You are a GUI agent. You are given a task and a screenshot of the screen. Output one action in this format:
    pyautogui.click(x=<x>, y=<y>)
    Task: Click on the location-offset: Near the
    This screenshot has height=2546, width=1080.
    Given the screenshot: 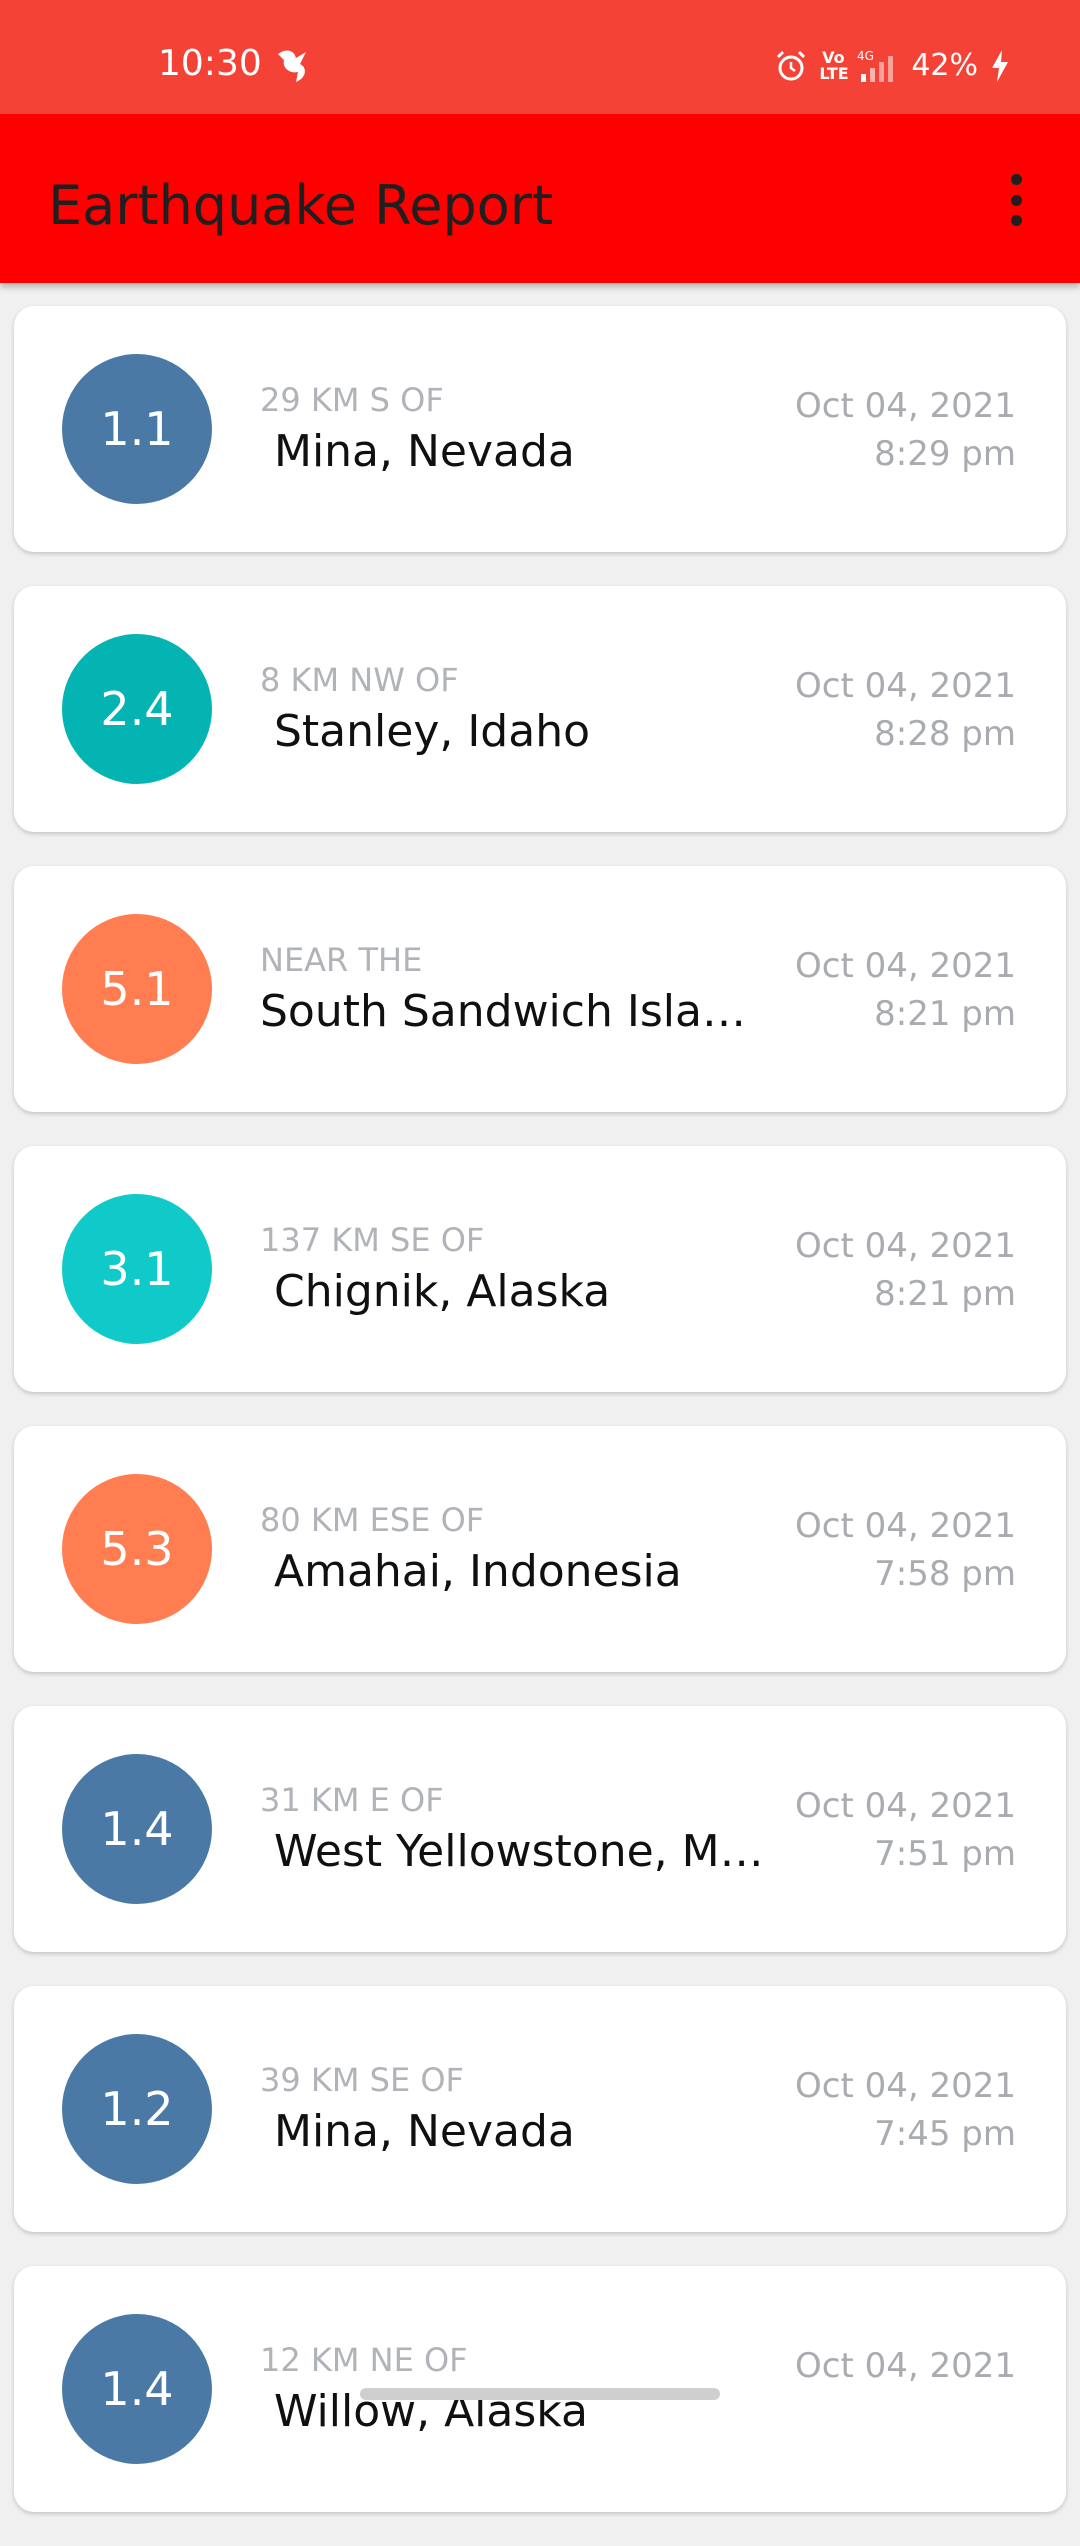 What is the action you would take?
    pyautogui.click(x=341, y=960)
    